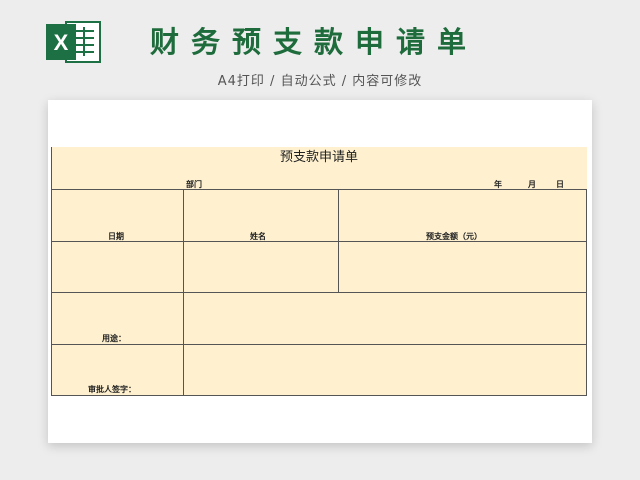 This screenshot has height=480, width=640. What do you see at coordinates (258, 236) in the screenshot?
I see `name-header: 姓名` at bounding box center [258, 236].